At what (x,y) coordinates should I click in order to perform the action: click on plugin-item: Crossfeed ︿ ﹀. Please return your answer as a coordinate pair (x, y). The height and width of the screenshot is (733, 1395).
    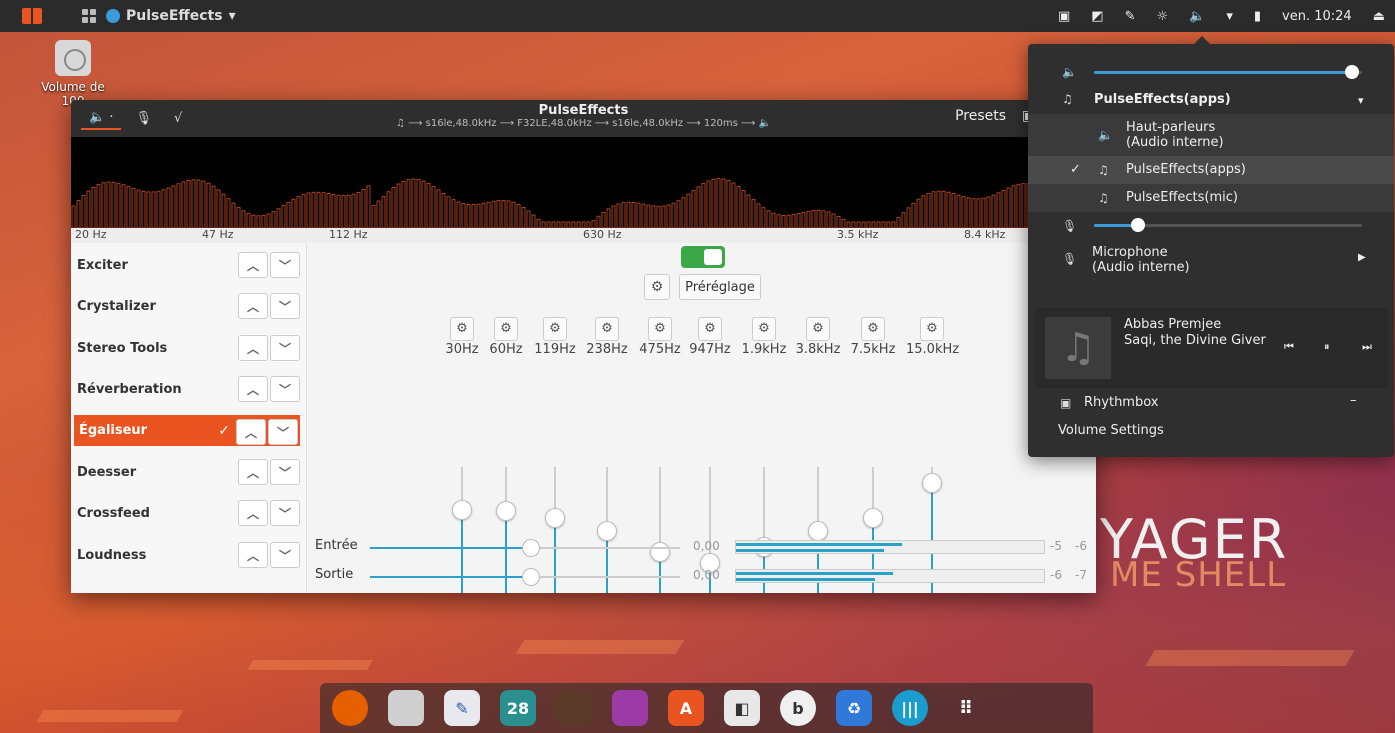
    Looking at the image, I should click on (187, 513).